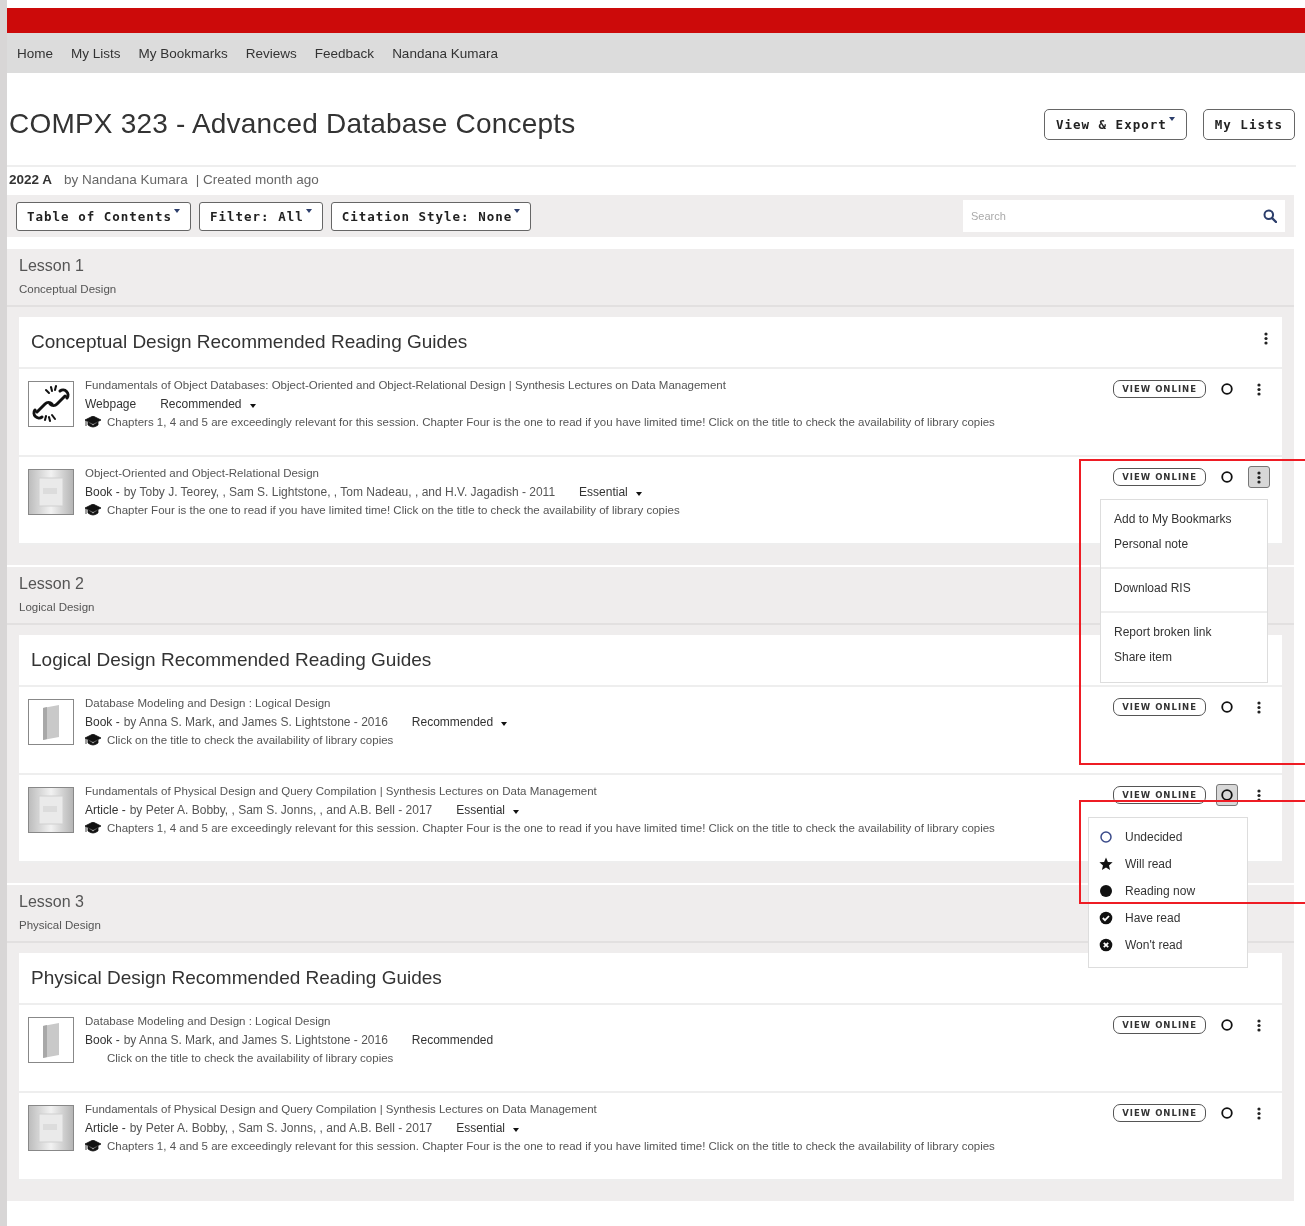  What do you see at coordinates (236, 978) in the screenshot?
I see `section-title: Physical Design Recommended Reading Guides` at bounding box center [236, 978].